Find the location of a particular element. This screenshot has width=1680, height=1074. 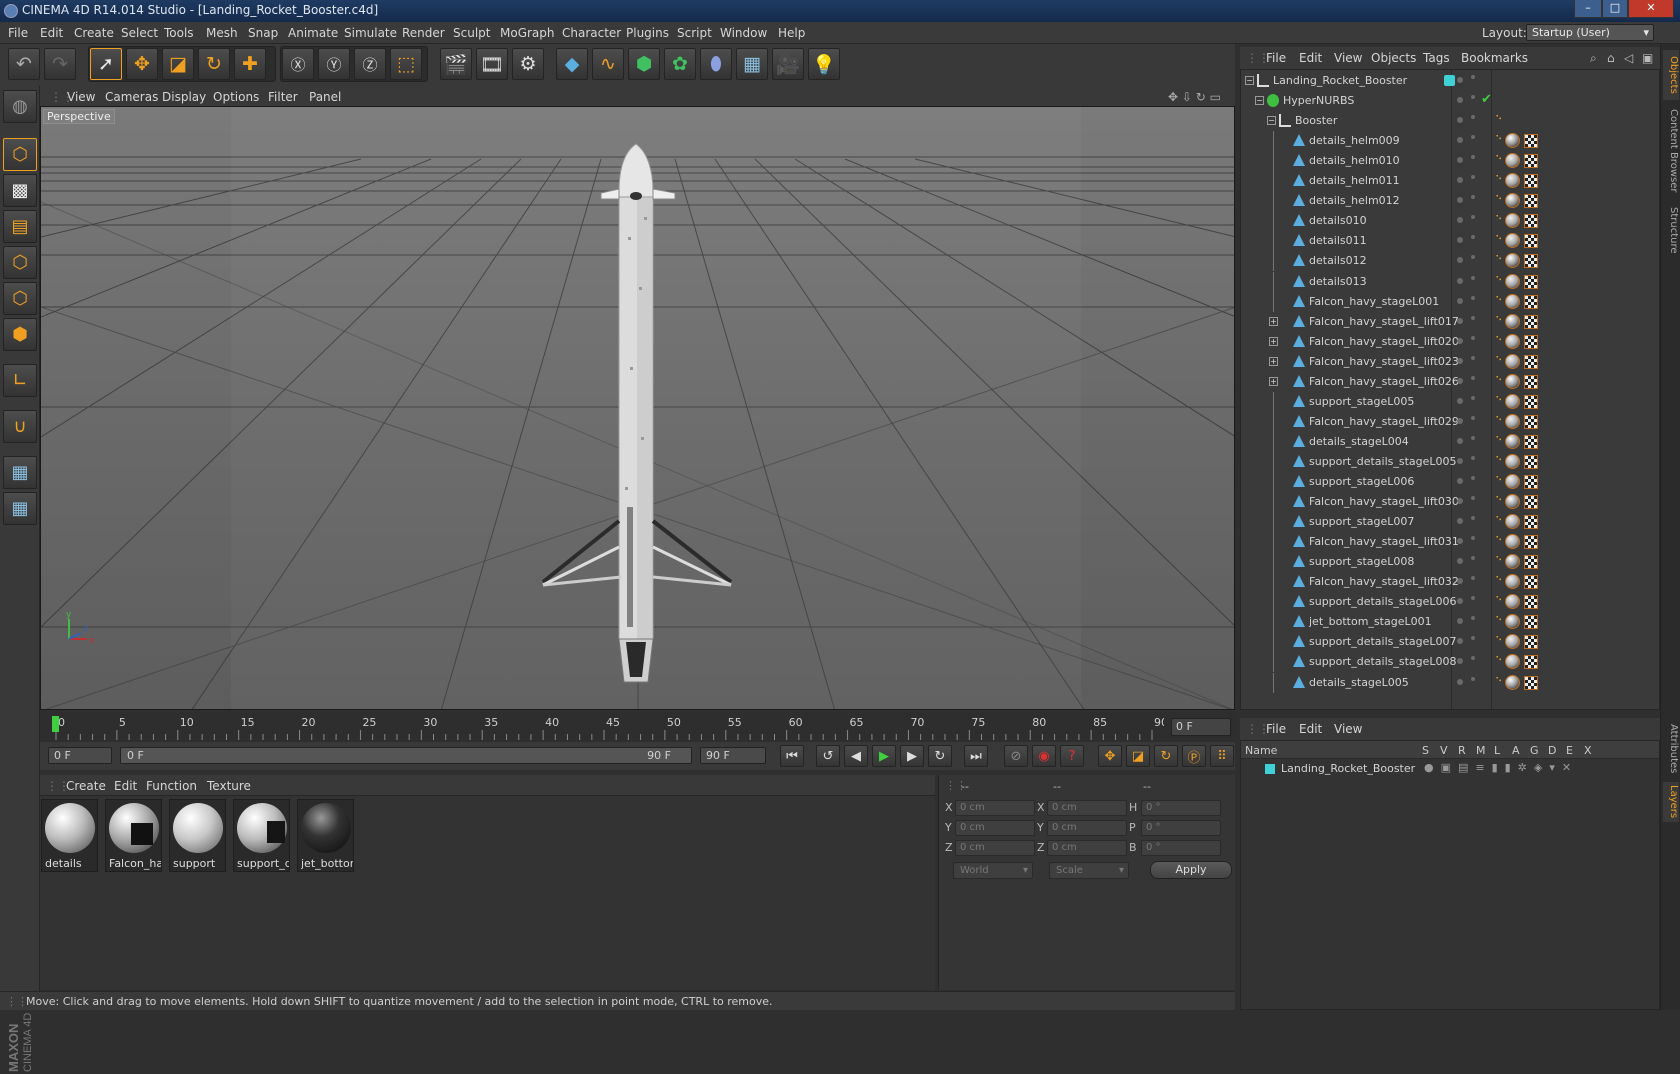

layer-color-icon is located at coordinates (1449, 80).